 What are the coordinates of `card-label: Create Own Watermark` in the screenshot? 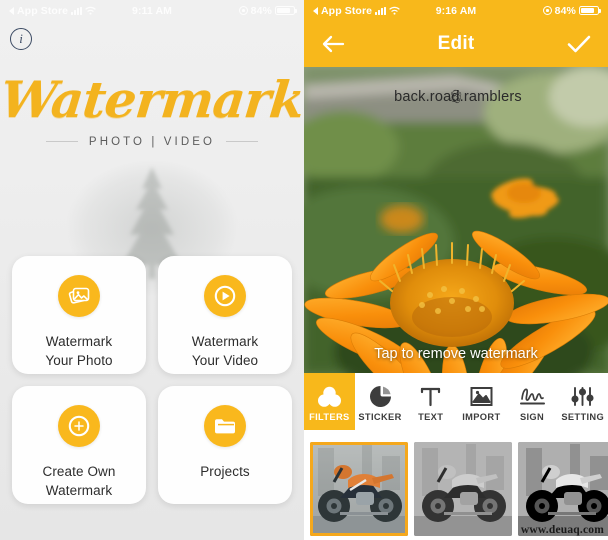 It's located at (79, 481).